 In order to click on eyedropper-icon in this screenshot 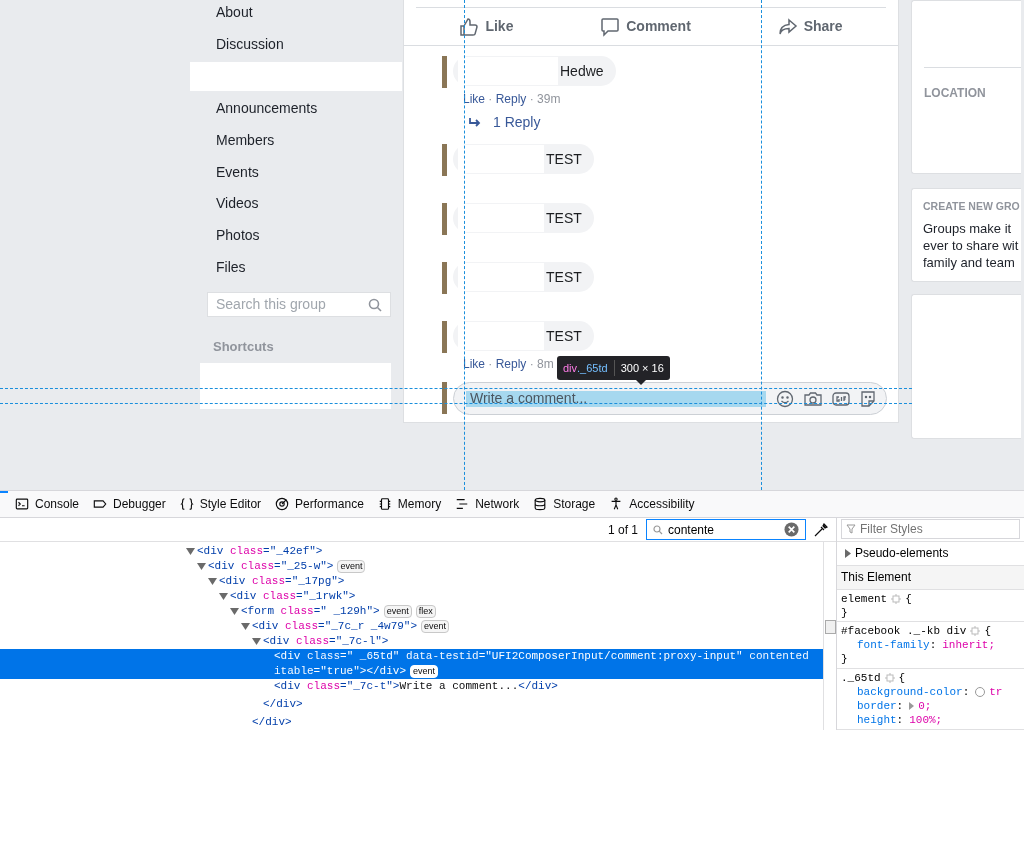, I will do `click(821, 529)`.